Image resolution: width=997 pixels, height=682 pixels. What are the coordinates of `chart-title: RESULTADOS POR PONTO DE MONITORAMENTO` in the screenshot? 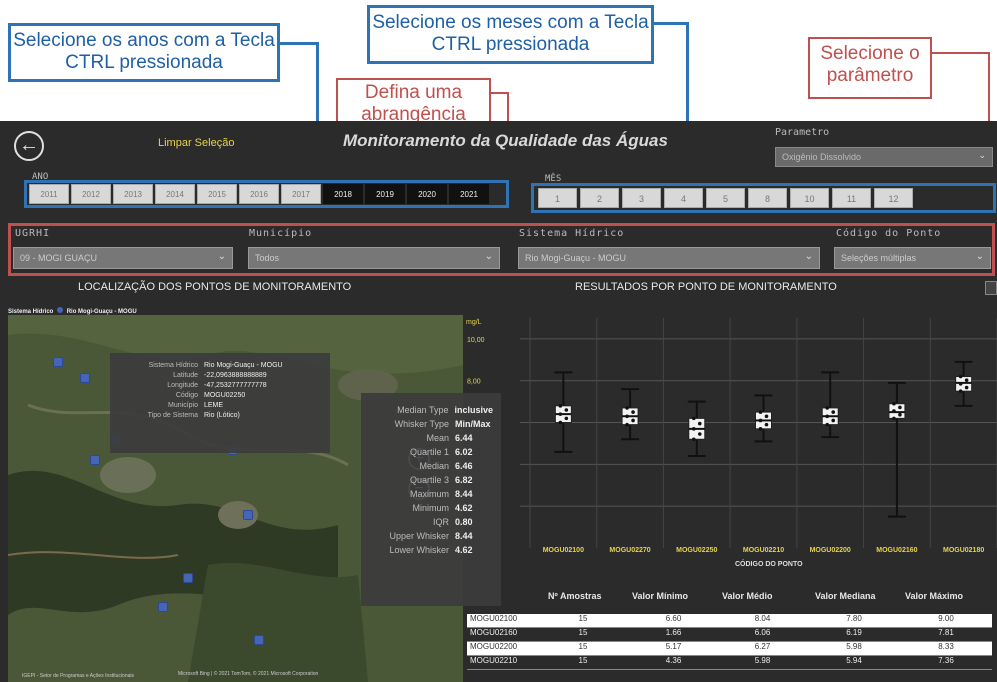 It's located at (706, 287).